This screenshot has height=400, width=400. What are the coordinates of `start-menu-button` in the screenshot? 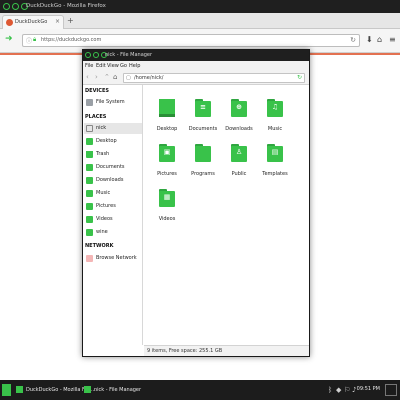 It's located at (6, 390).